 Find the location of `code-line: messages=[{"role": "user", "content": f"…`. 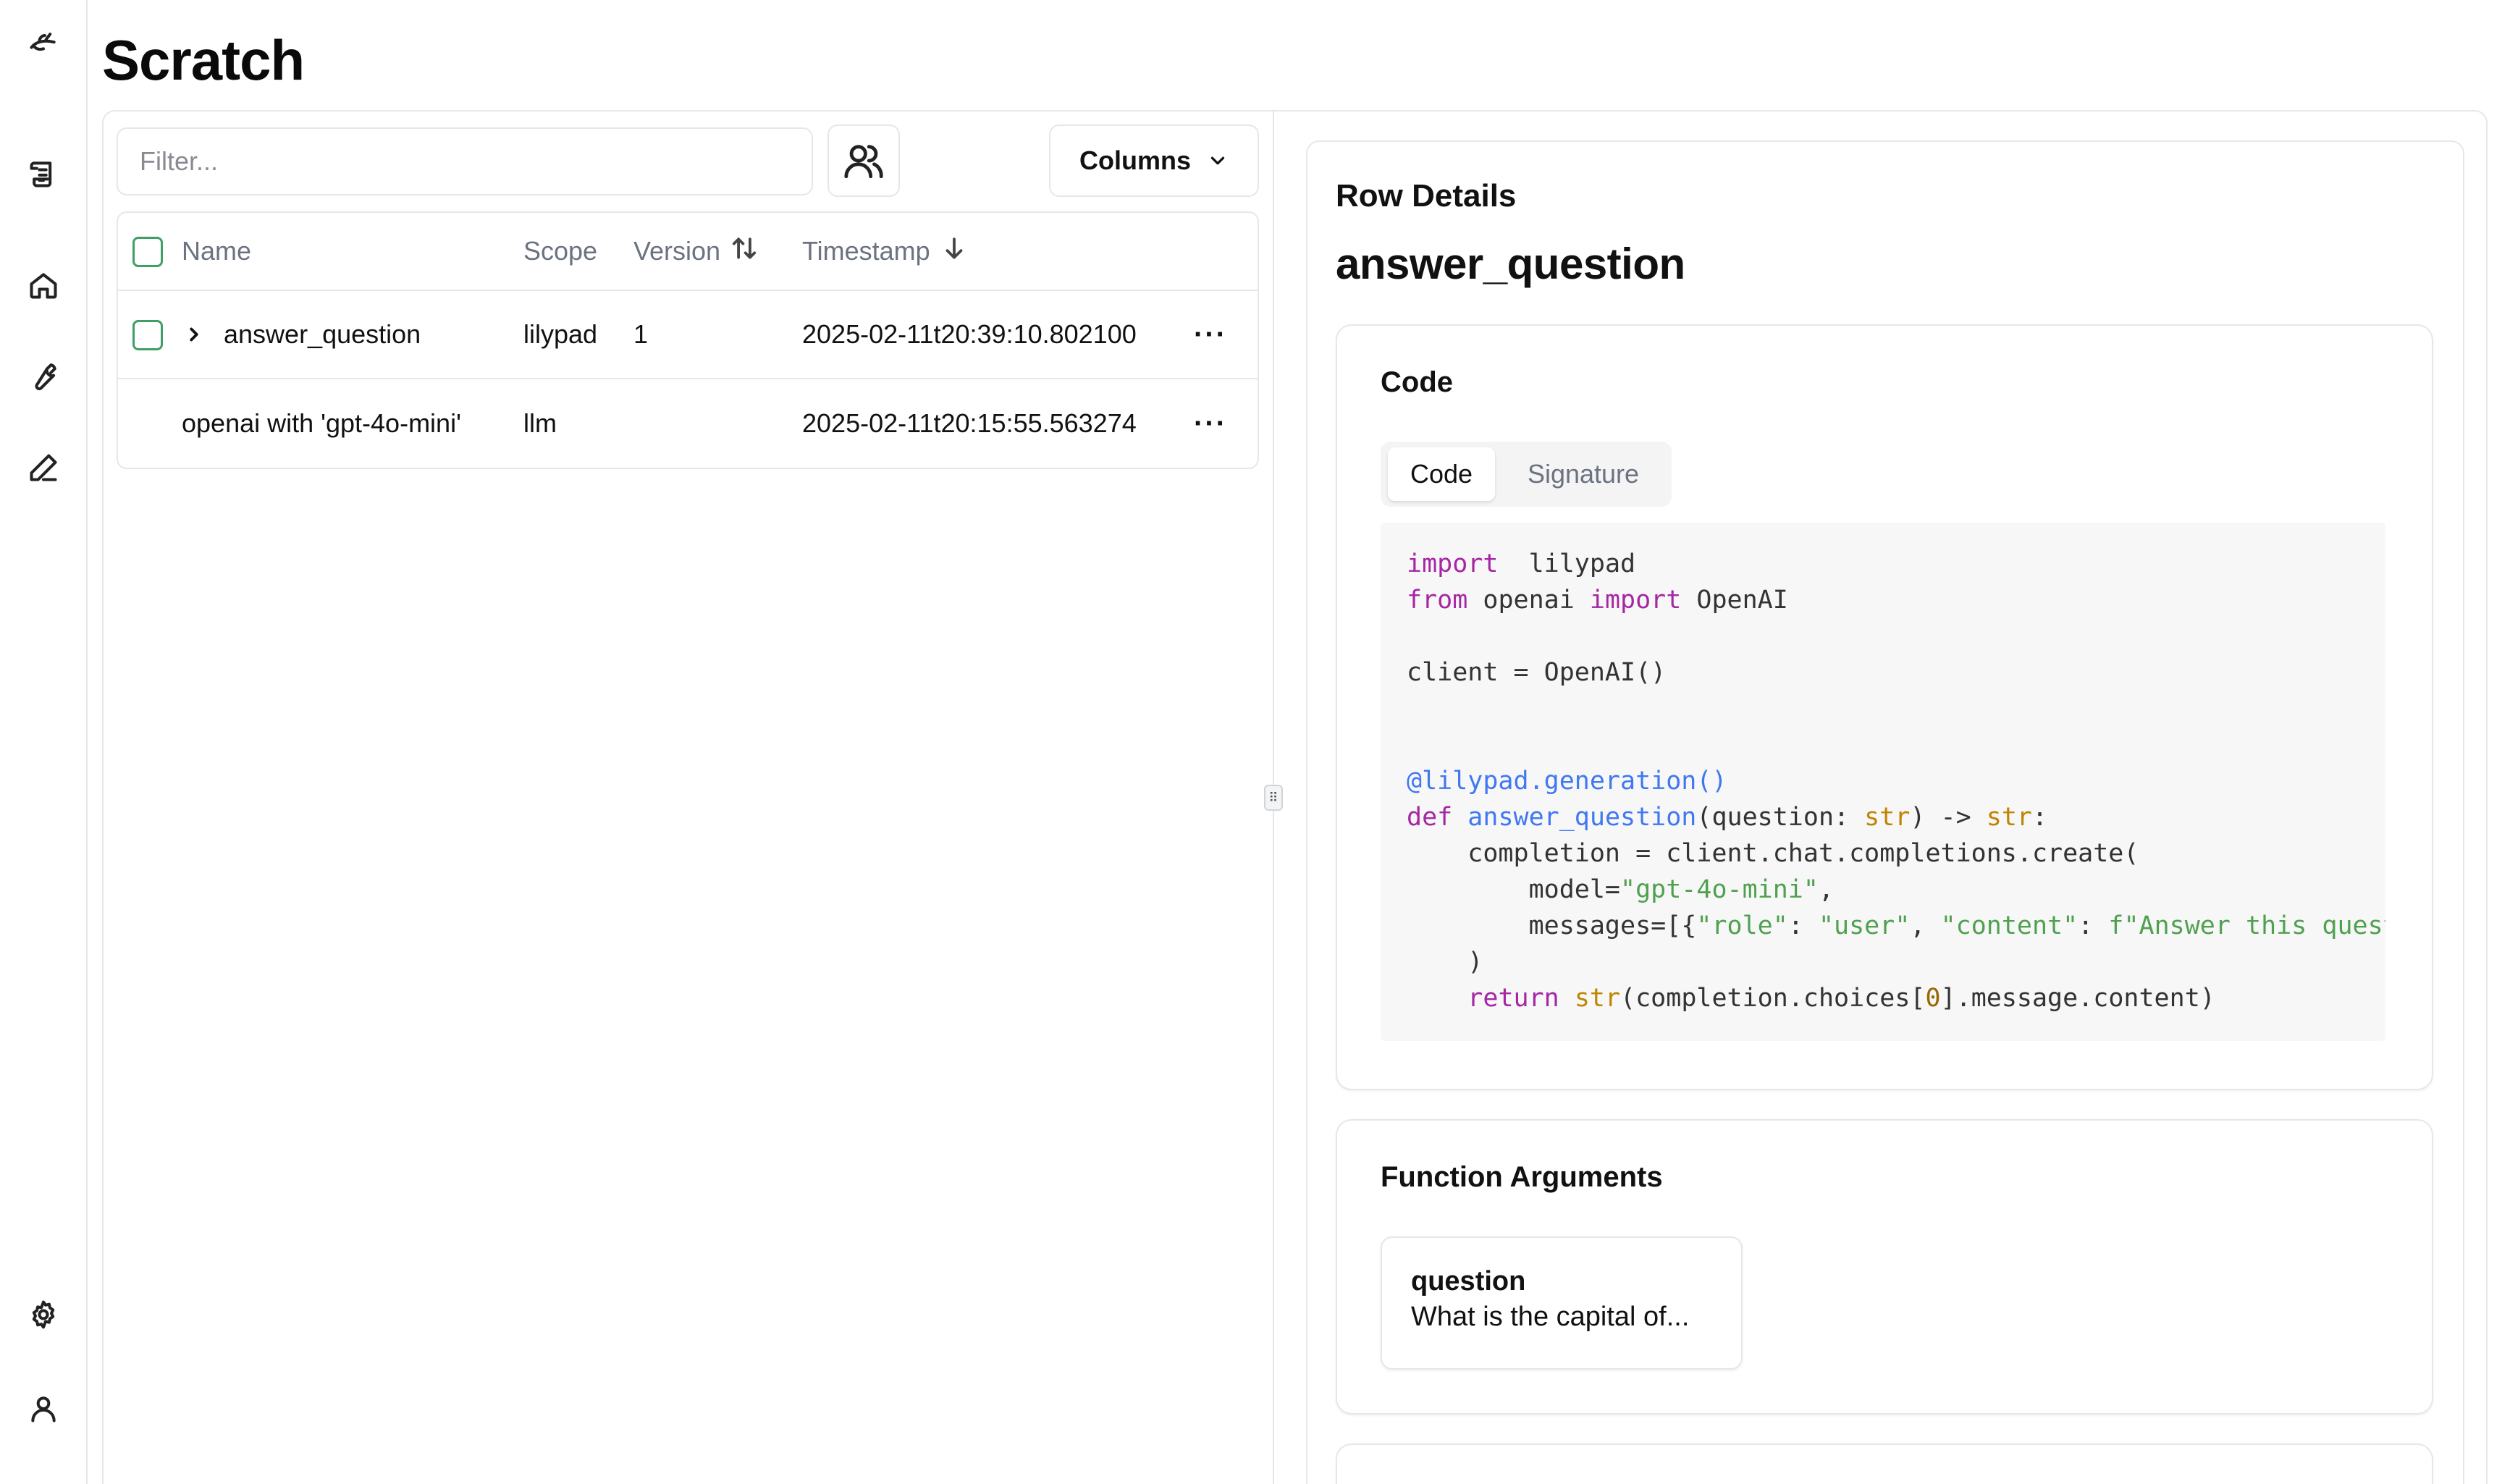

code-line: messages=[{"role": "user", "content": f"… is located at coordinates (1896, 926).